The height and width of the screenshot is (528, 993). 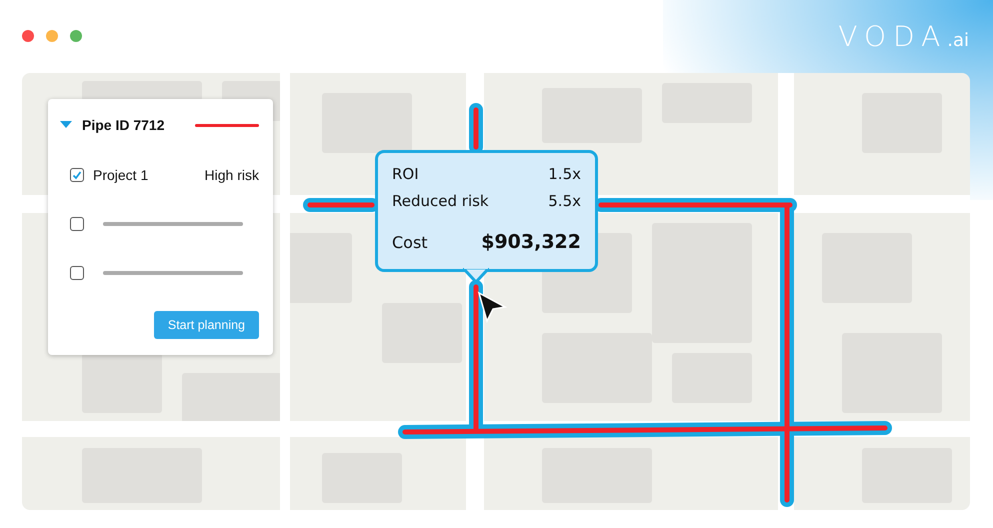 What do you see at coordinates (440, 201) in the screenshot?
I see `metric-label: Reduced risk` at bounding box center [440, 201].